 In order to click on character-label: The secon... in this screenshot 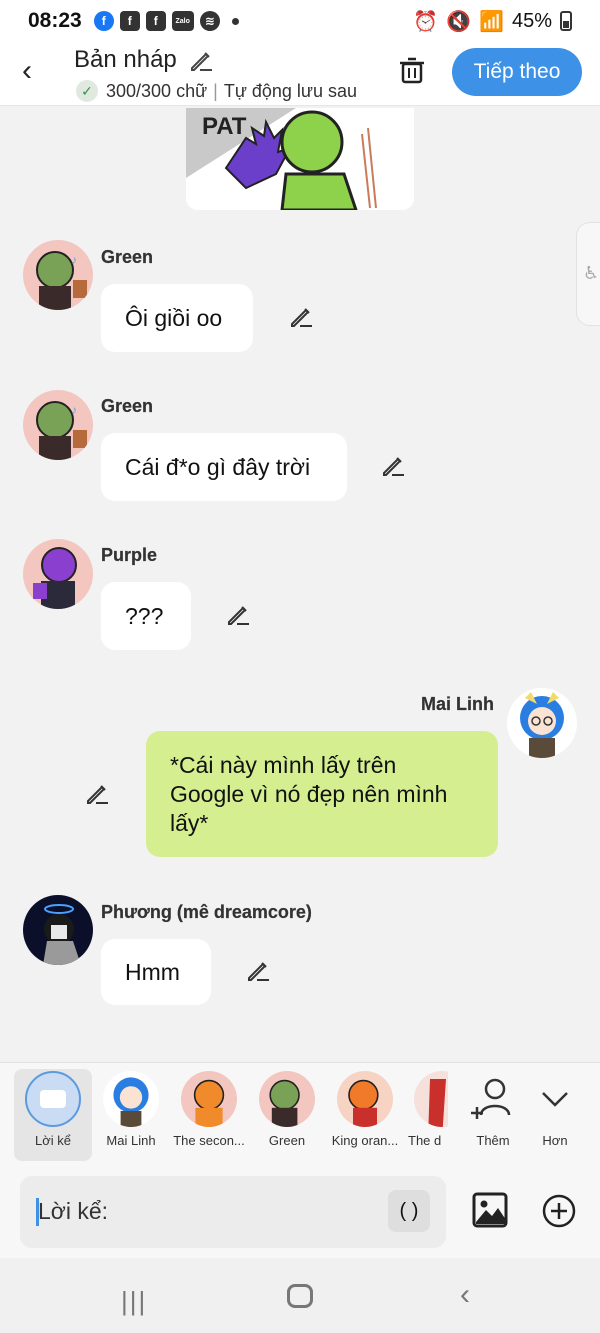, I will do `click(209, 1140)`.